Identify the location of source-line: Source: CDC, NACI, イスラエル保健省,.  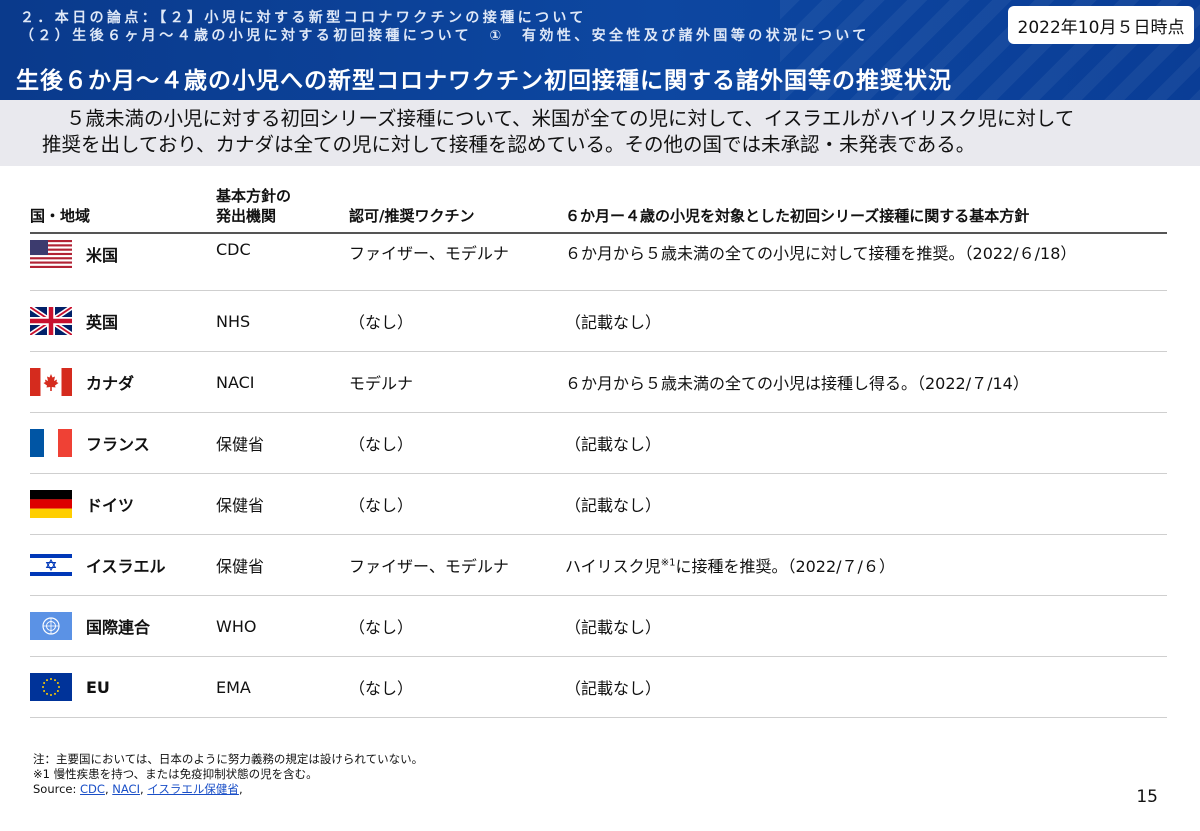
(138, 789).